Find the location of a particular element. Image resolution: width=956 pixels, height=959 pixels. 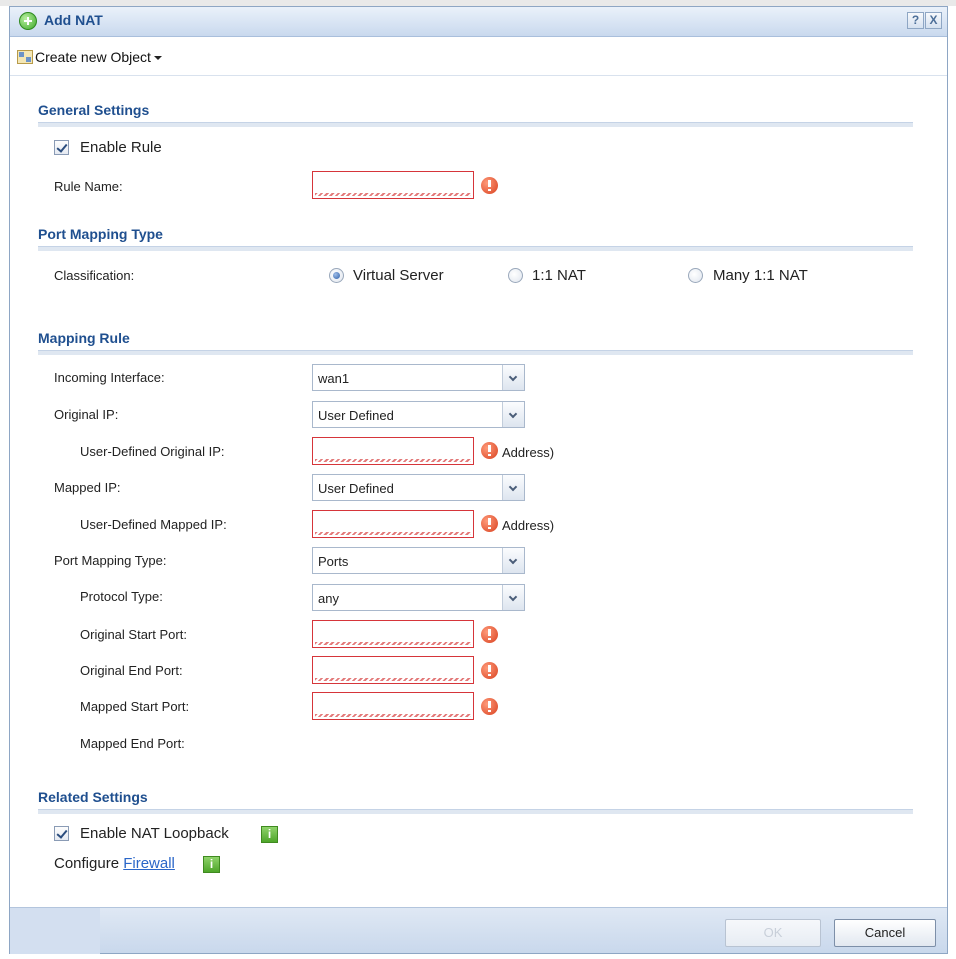

original-ip-suffix: Address) is located at coordinates (528, 452).